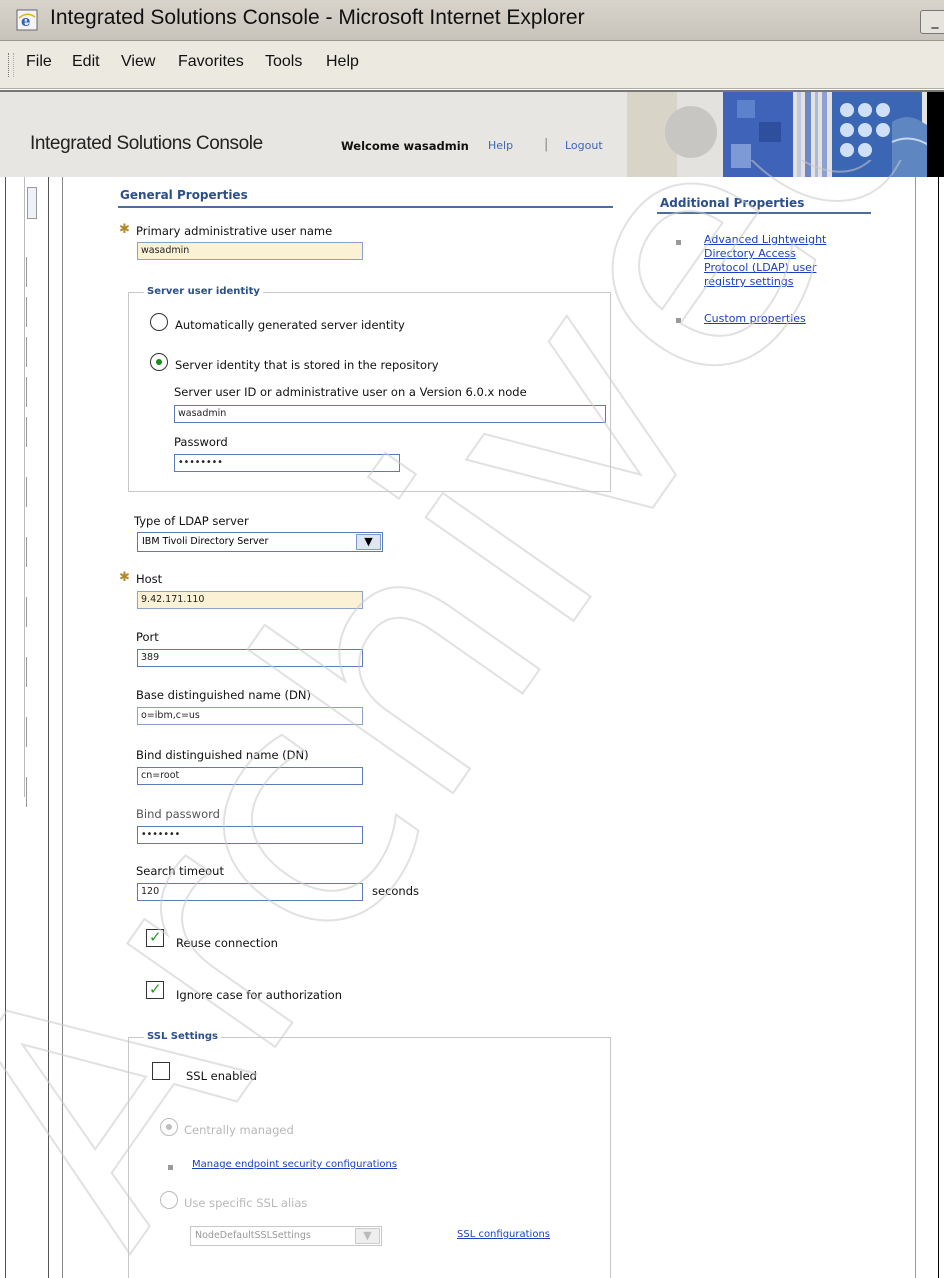 The width and height of the screenshot is (944, 1278). I want to click on navigation-rail, so click(35, 727).